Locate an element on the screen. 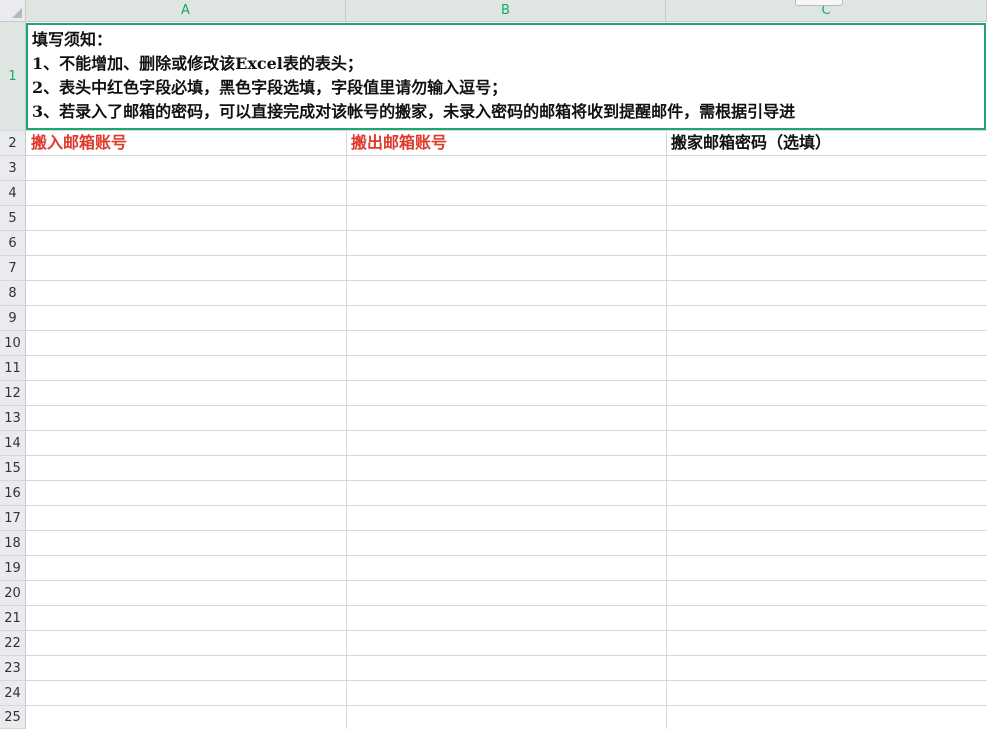 The image size is (987, 729). select-all-corner is located at coordinates (13, 11).